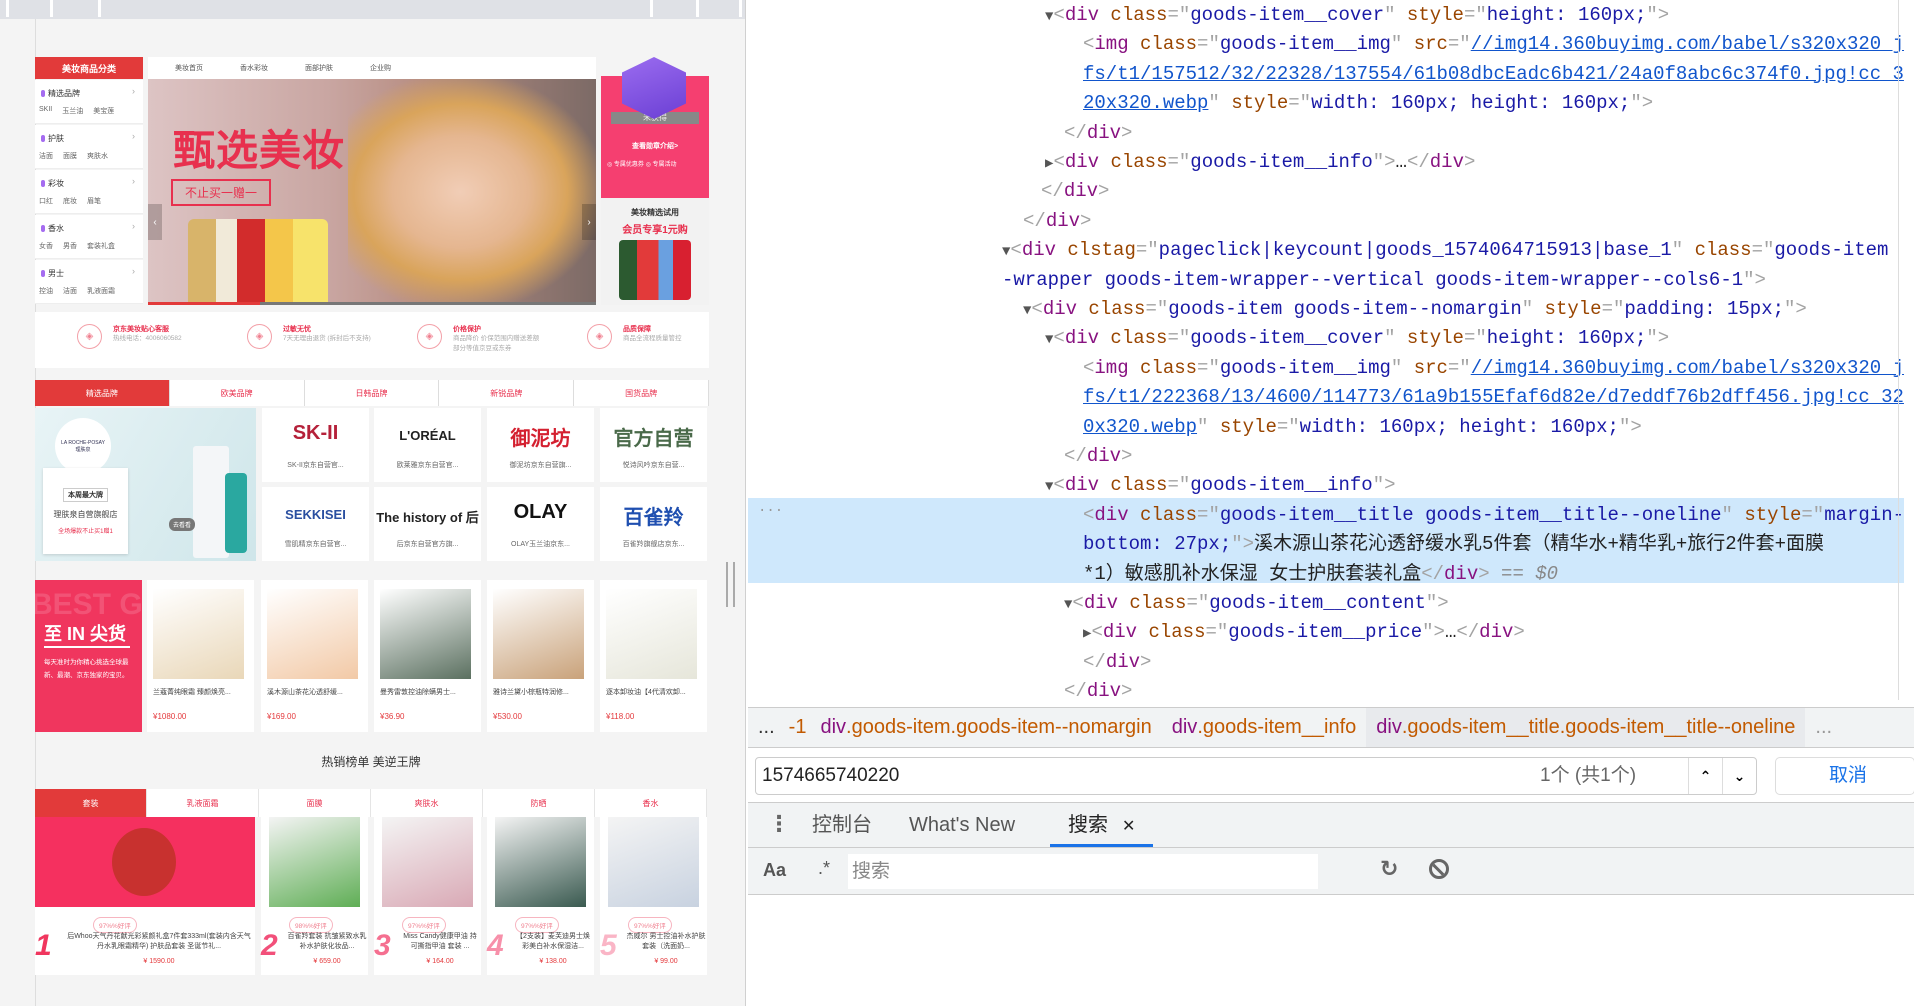 The height and width of the screenshot is (1006, 1914). I want to click on category-sub-link: SKII, so click(45, 111).